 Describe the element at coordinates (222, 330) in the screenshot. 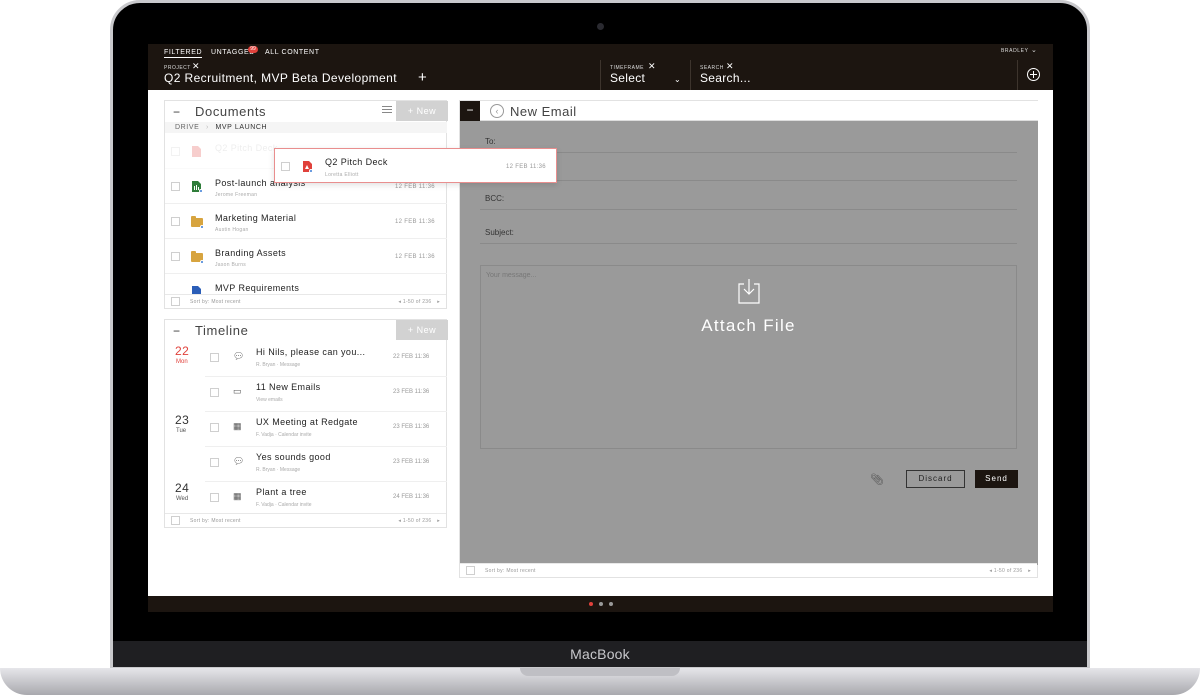

I see `timeline-title: Timeline` at that location.